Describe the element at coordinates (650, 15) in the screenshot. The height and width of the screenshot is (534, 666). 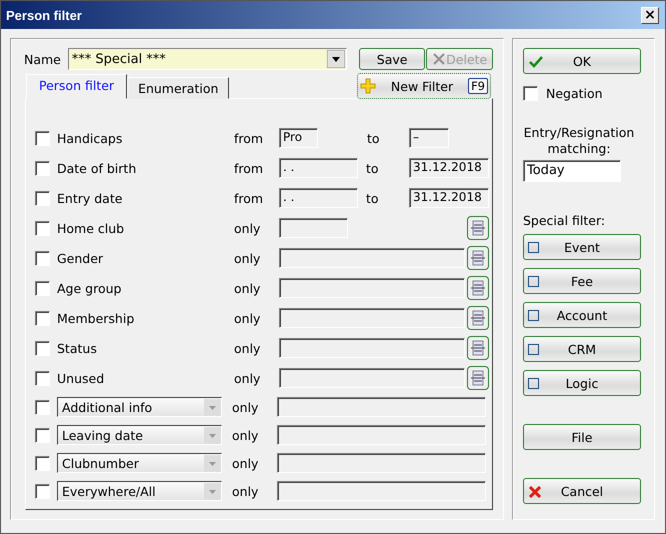
I see `close-button: ×` at that location.